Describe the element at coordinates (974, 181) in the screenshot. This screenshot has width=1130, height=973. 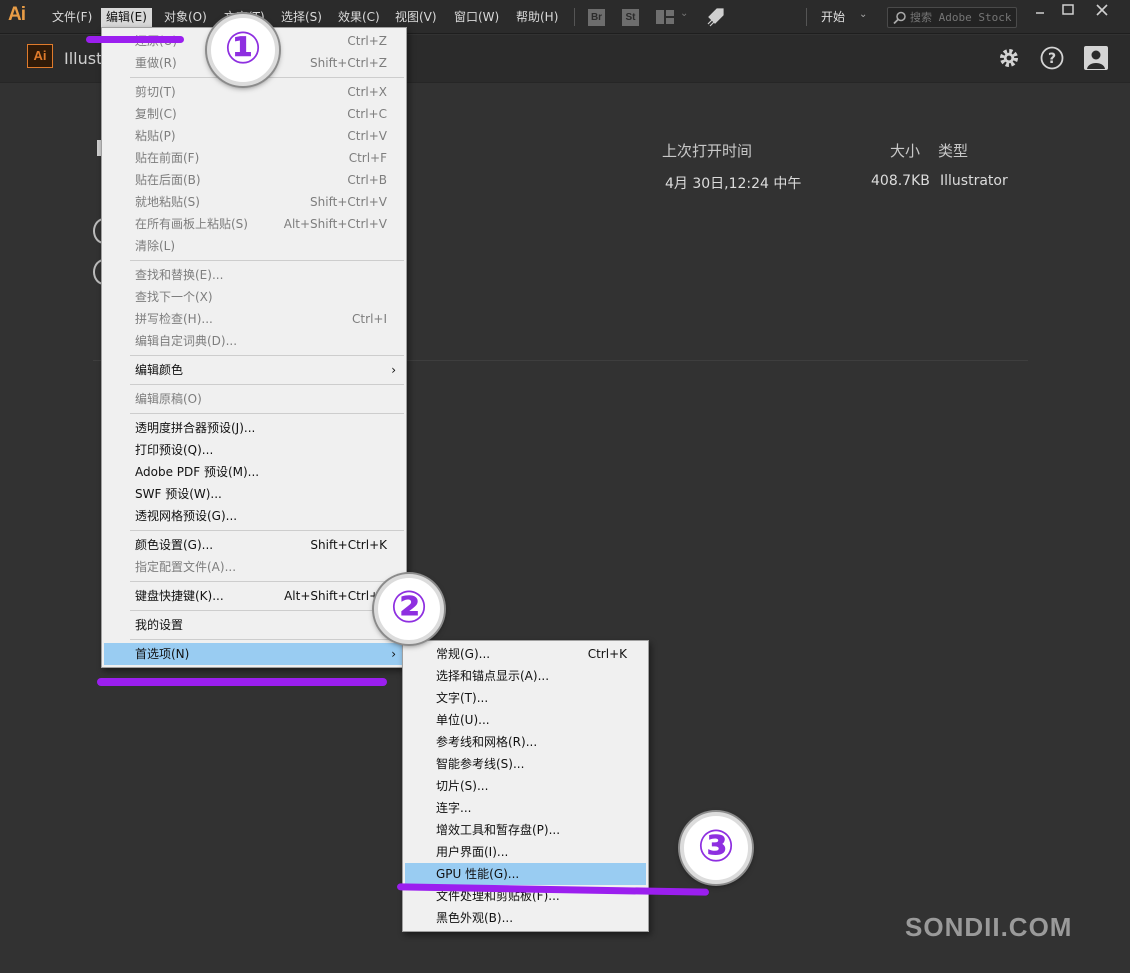
I see `recent-file-type: Illustrator` at that location.